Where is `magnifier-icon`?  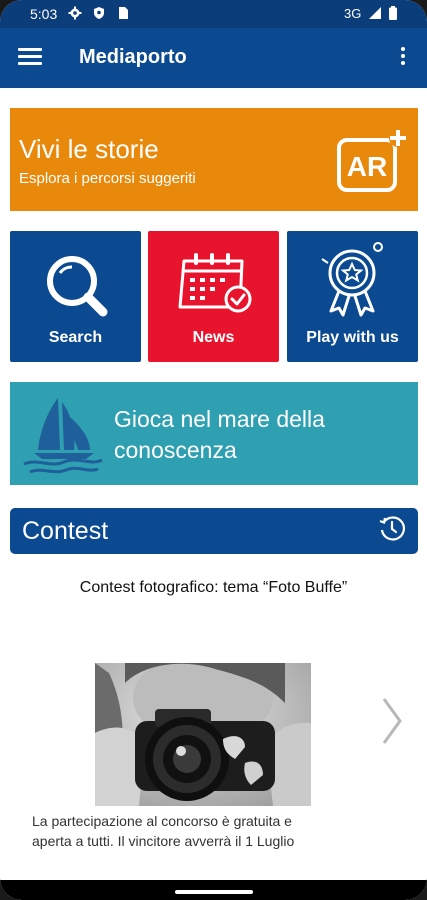 magnifier-icon is located at coordinates (77, 286).